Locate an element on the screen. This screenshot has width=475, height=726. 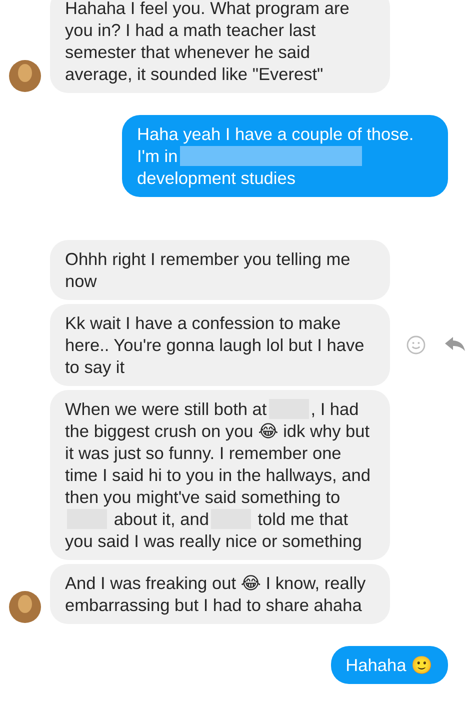
message-text: Kk wait I have a confession to make here.. You're gonna laugh lol but I have to say it is located at coordinates (215, 345).